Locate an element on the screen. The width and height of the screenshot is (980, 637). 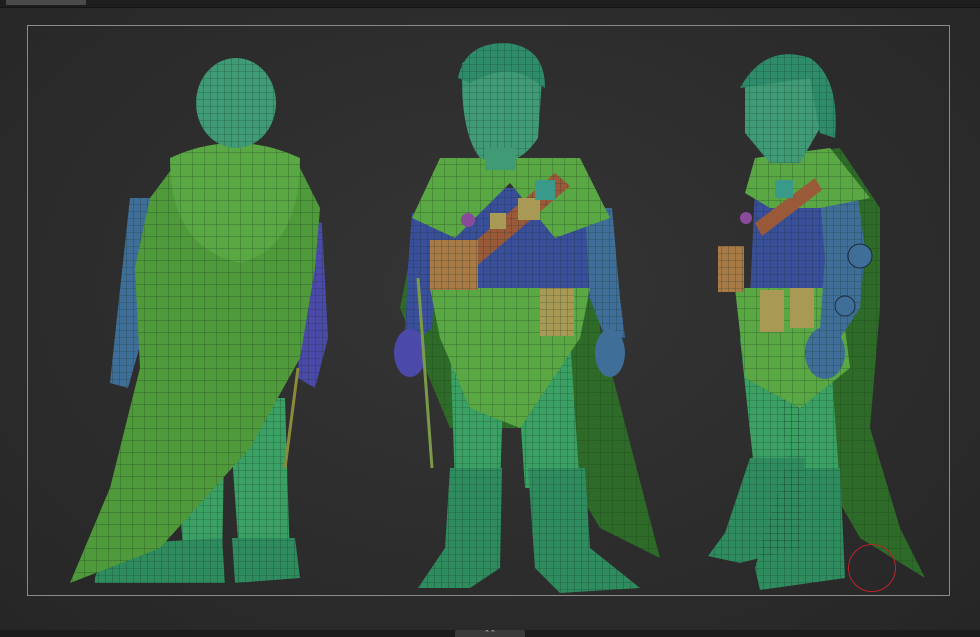
navigation-gizmo-circle is located at coordinates (872, 568).